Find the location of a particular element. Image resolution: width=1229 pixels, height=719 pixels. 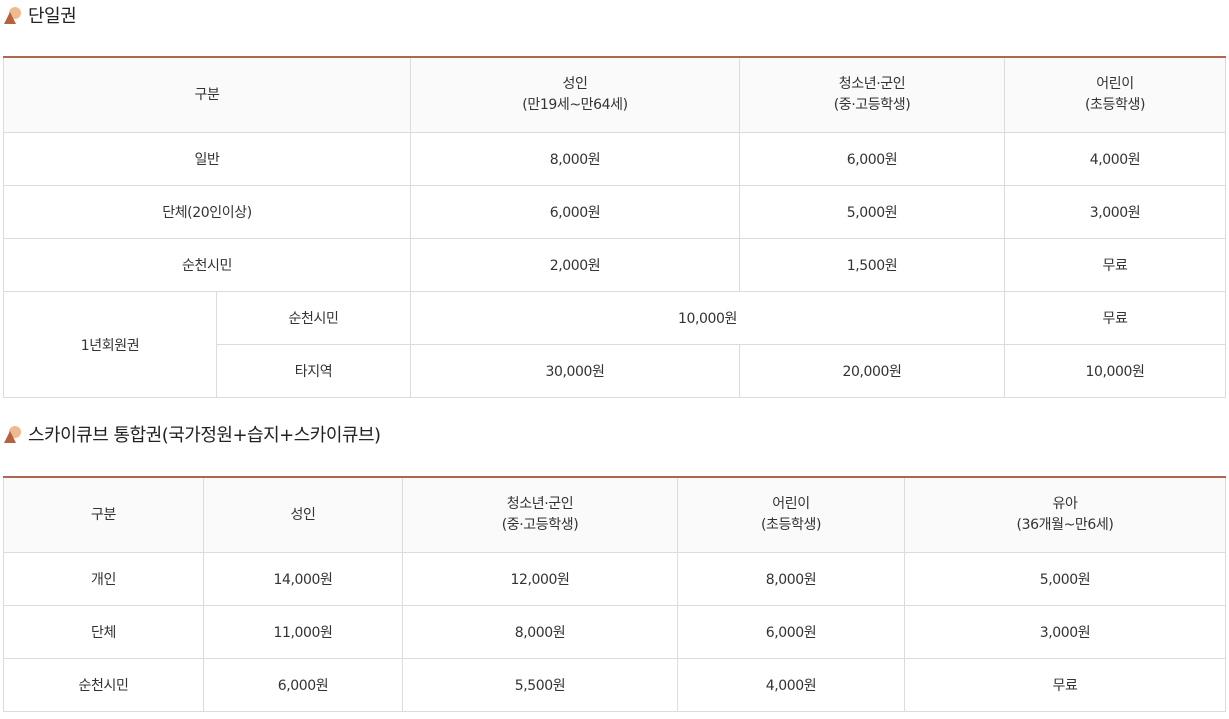

price-youth: 5,000원 is located at coordinates (872, 212).